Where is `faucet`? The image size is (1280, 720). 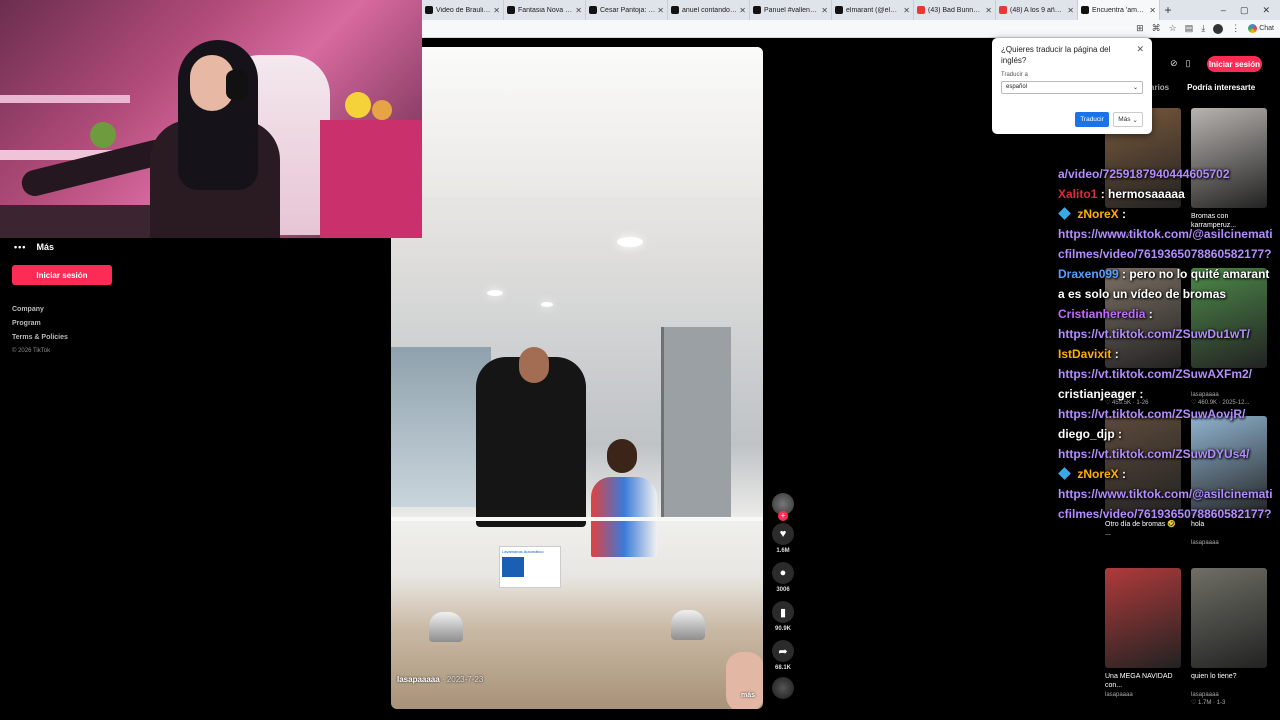 faucet is located at coordinates (688, 625).